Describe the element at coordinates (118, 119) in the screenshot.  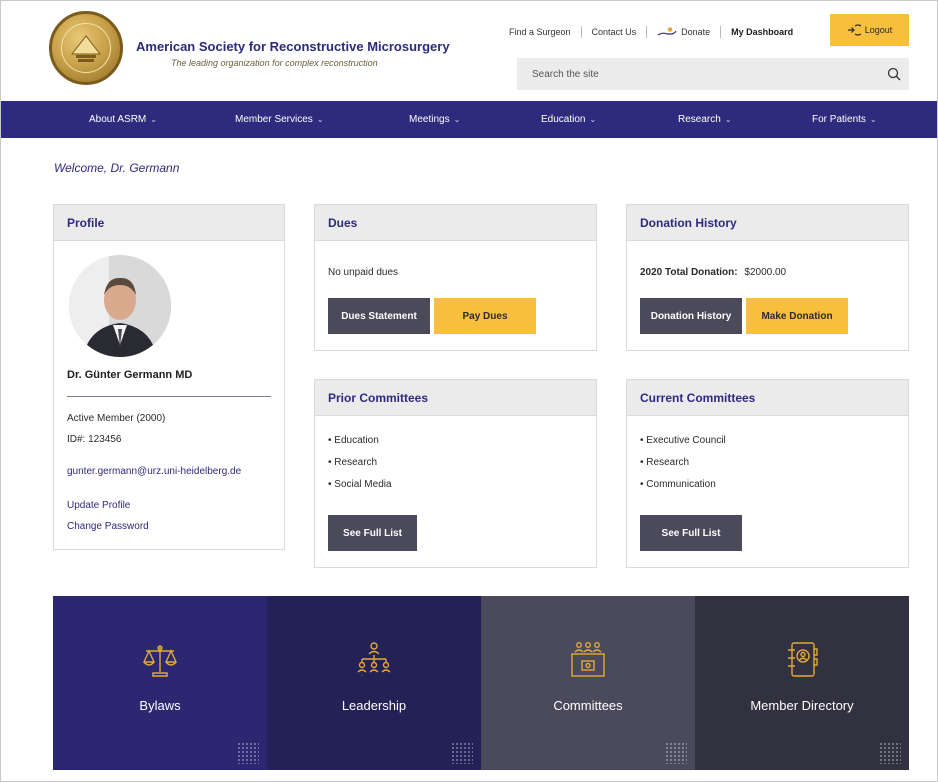
I see `nav-label: About ASRM` at that location.